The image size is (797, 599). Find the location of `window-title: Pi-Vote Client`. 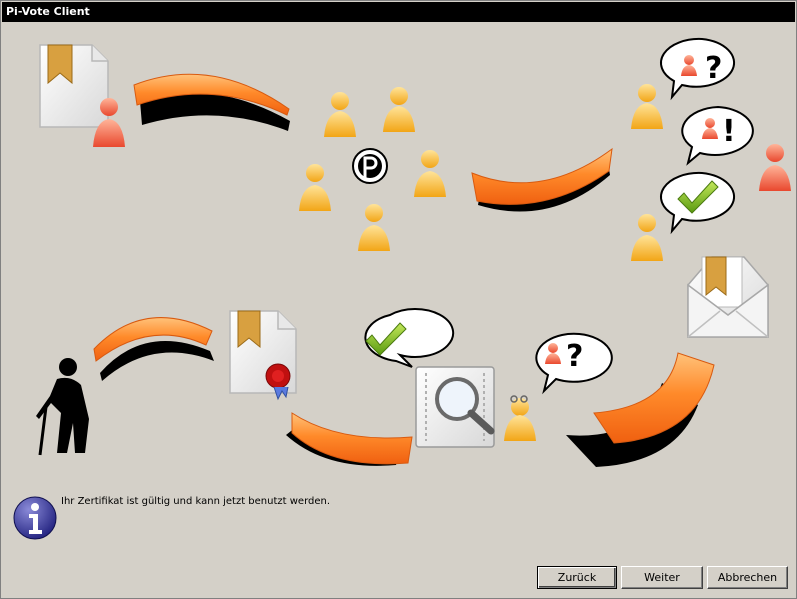

window-title: Pi-Vote Client is located at coordinates (398, 12).